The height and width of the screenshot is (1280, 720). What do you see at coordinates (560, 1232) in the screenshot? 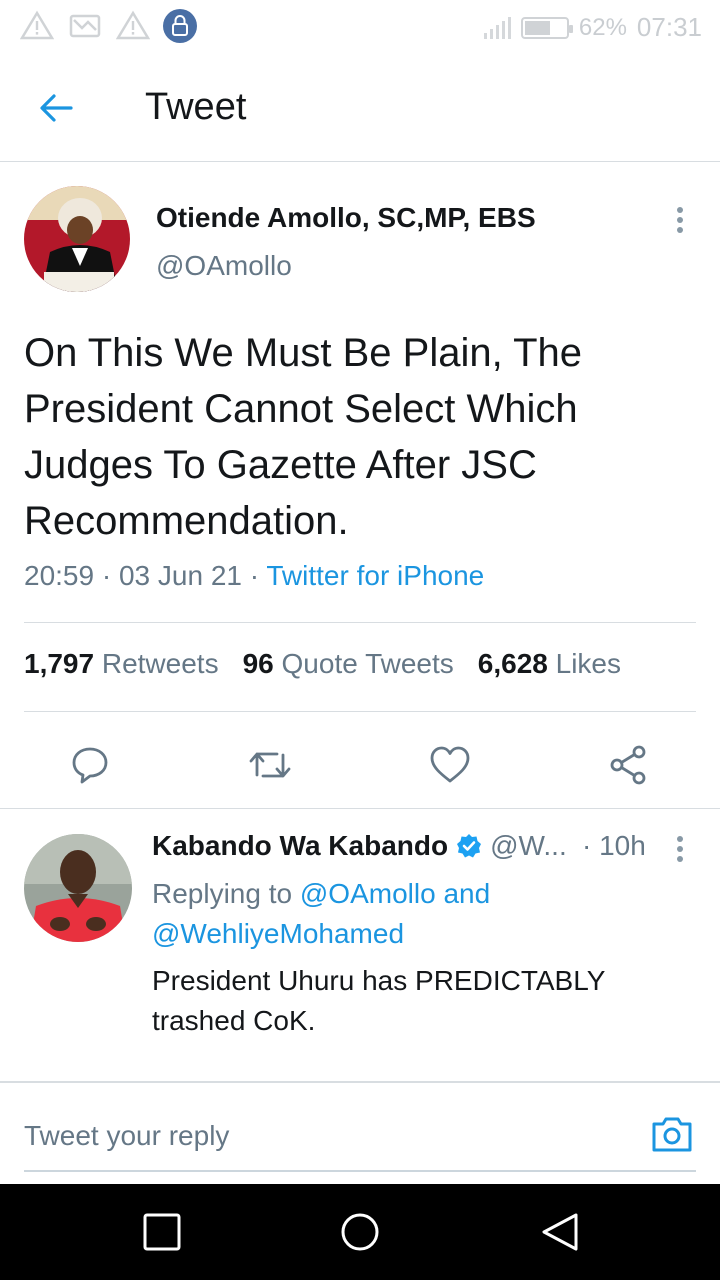
I see `back-triangle-icon` at bounding box center [560, 1232].